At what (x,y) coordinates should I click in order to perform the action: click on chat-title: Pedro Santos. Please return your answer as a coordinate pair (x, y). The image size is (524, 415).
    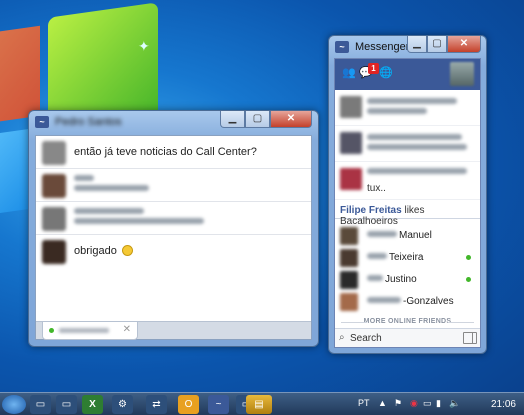
    Looking at the image, I should click on (88, 122).